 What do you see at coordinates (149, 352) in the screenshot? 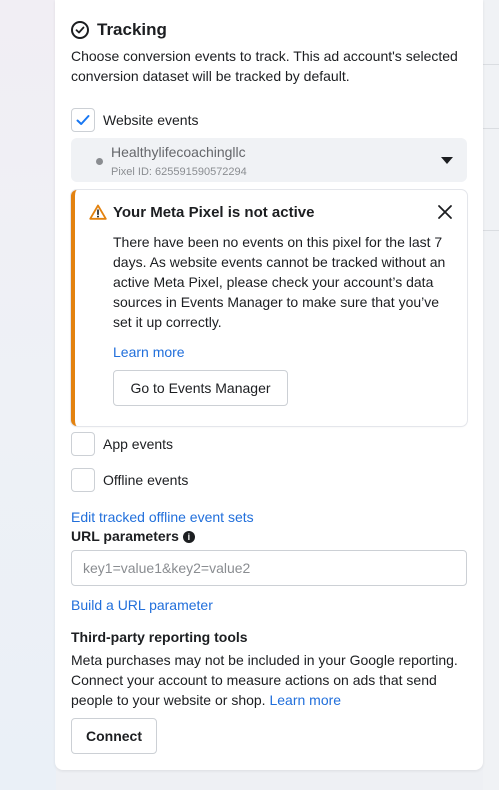
I see `alert-learn-more-link: Learn more` at bounding box center [149, 352].